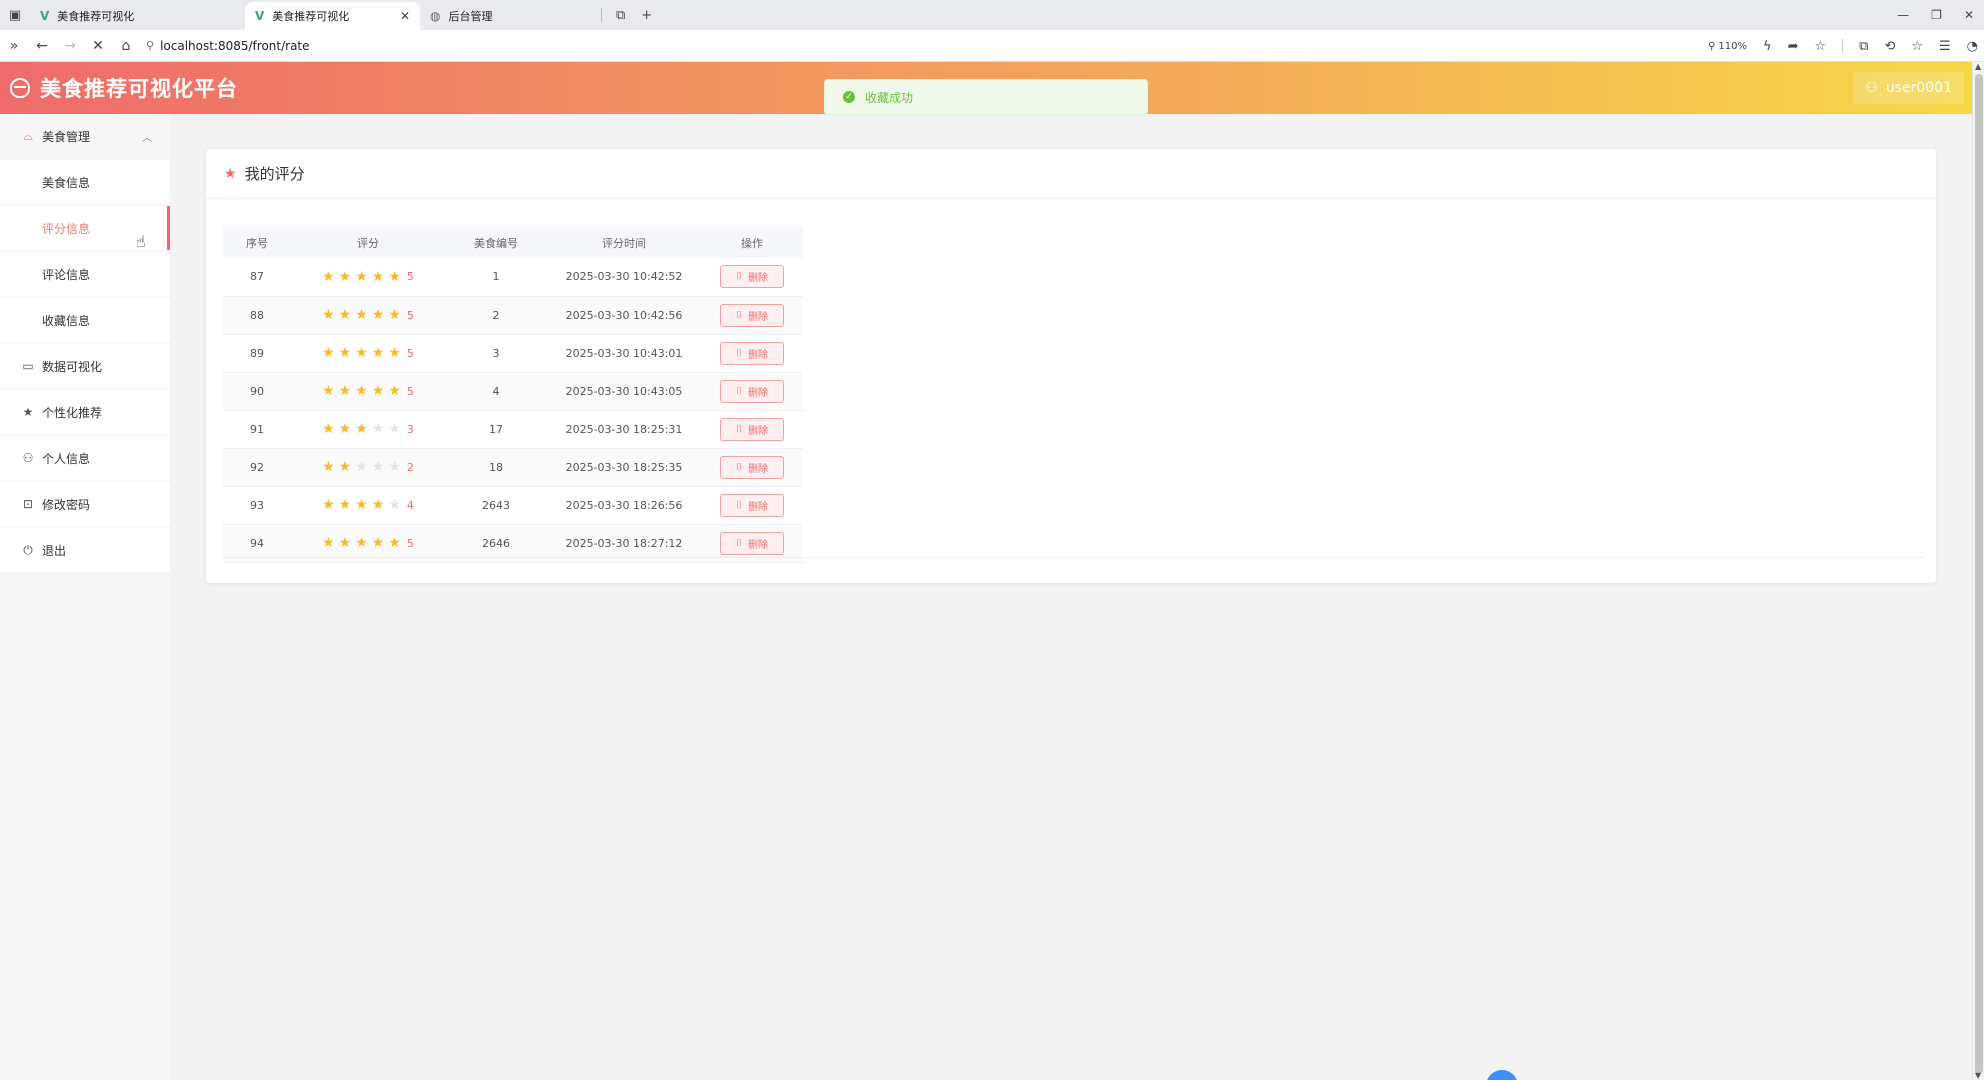 The width and height of the screenshot is (1984, 1080). I want to click on window-close-icon: ✕, so click(1969, 15).